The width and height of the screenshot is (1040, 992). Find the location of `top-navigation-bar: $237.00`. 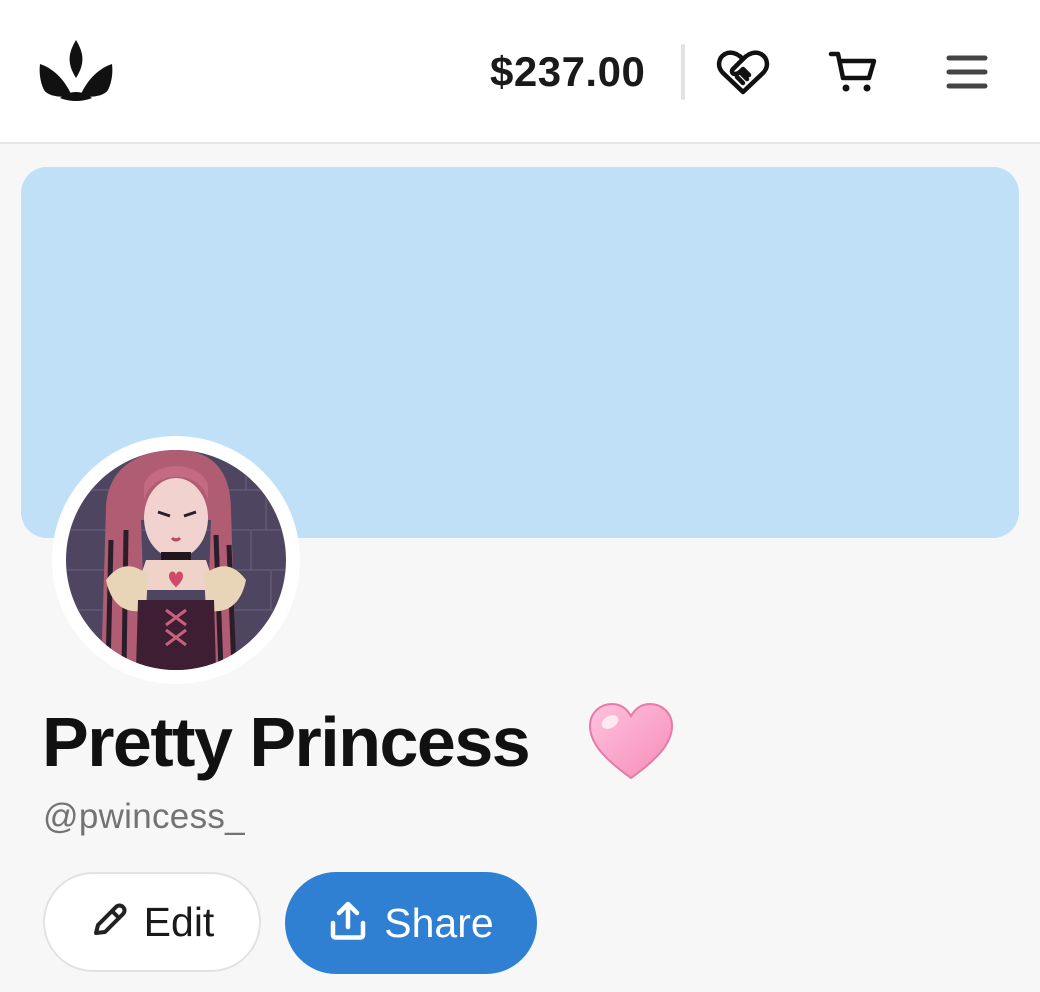

top-navigation-bar: $237.00 is located at coordinates (520, 72).